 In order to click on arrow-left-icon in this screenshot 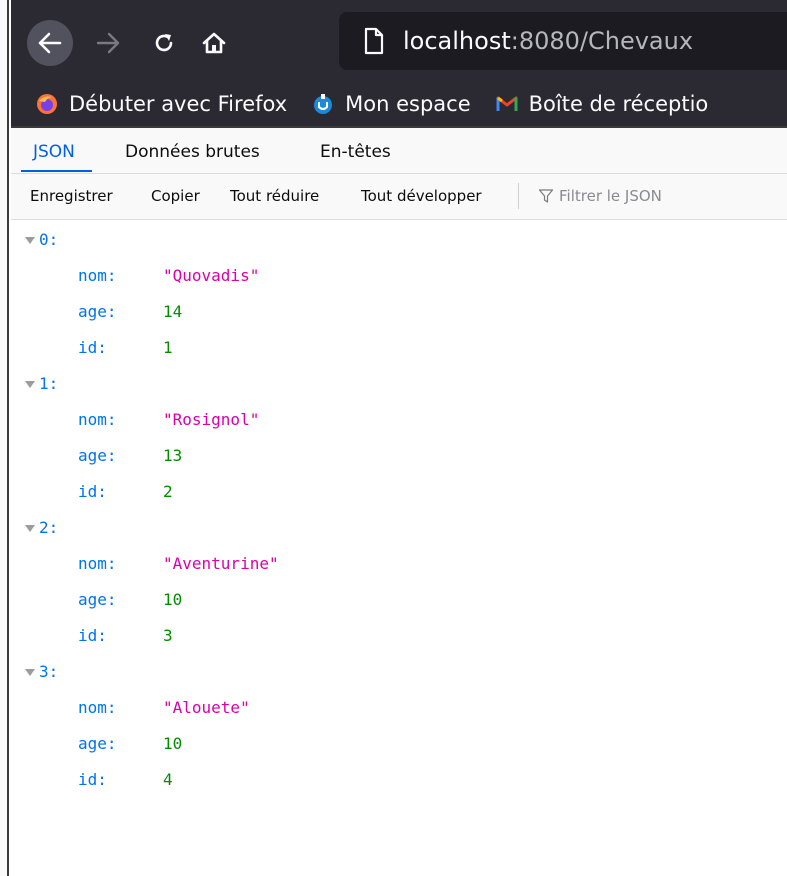, I will do `click(50, 43)`.